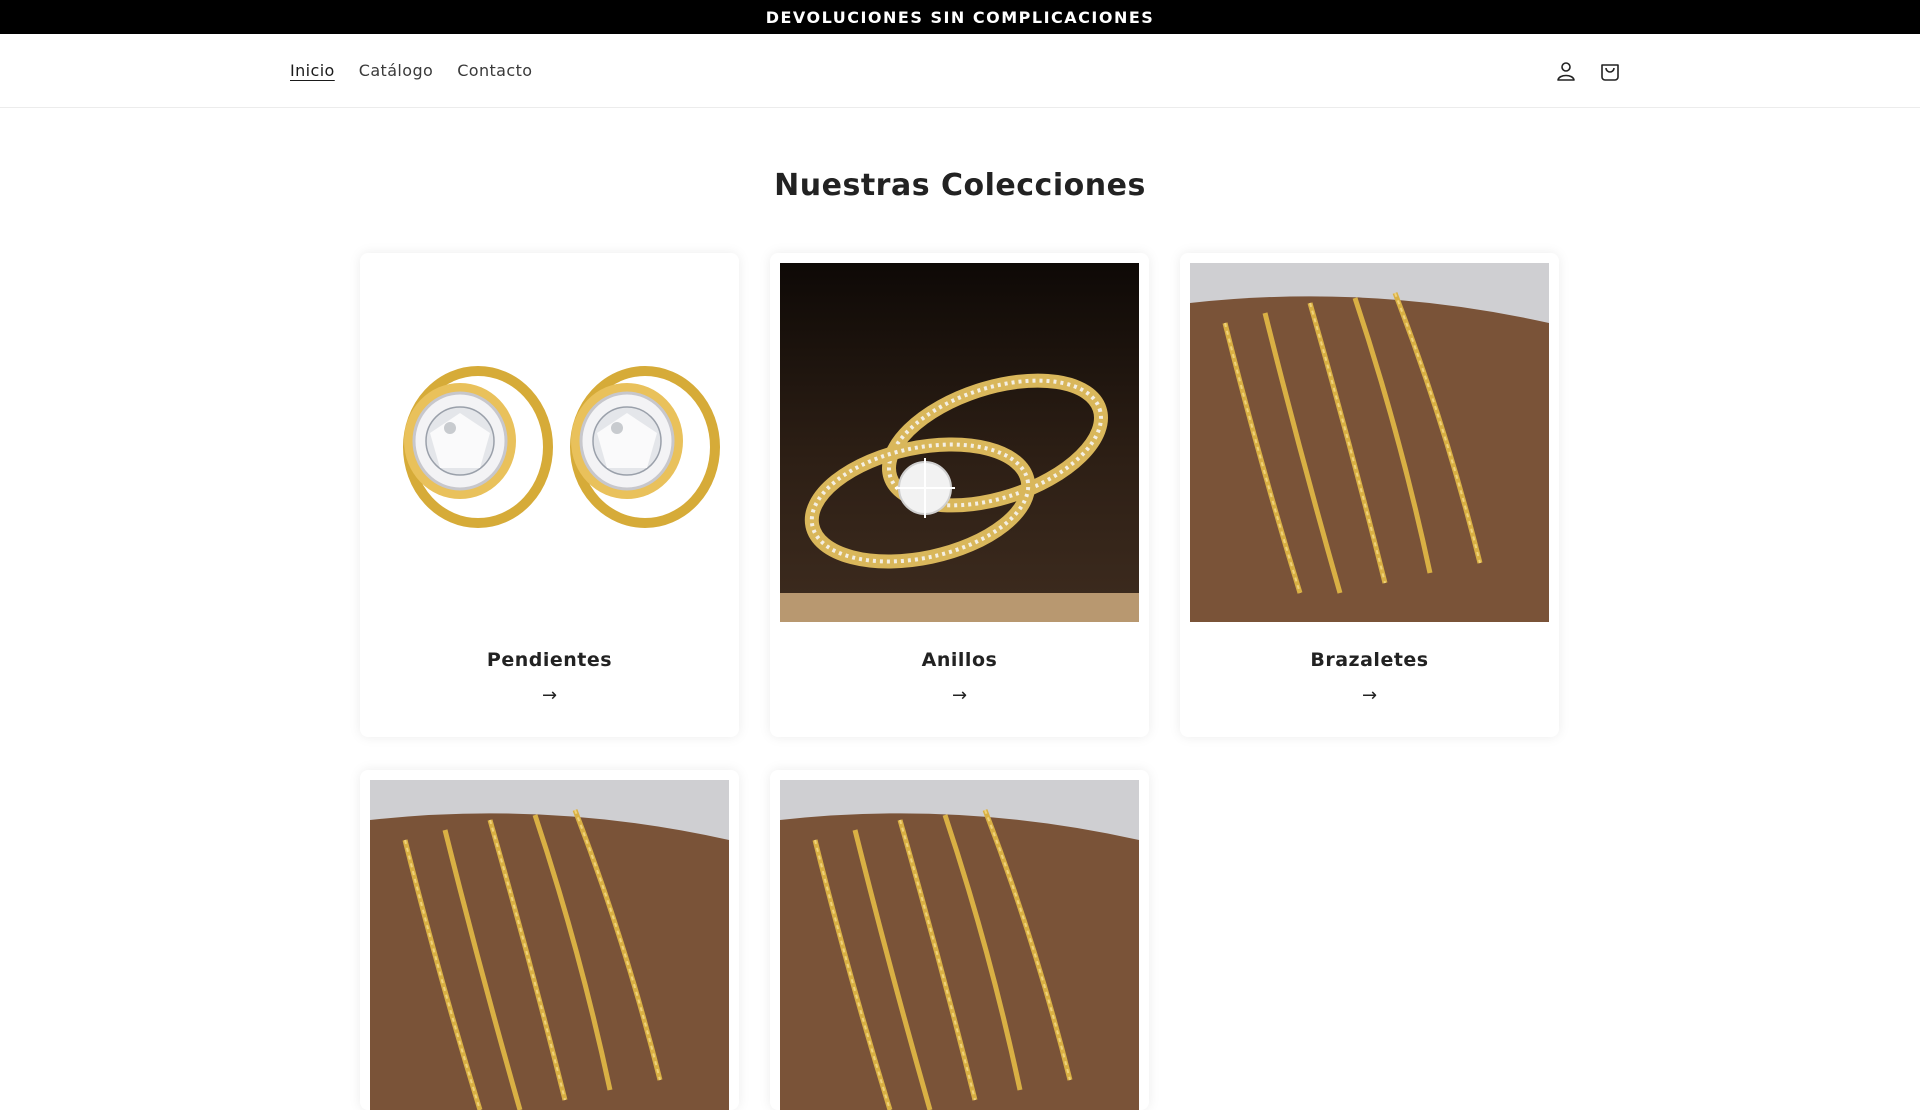 The width and height of the screenshot is (1920, 1110). Describe the element at coordinates (396, 70) in the screenshot. I see `nav-item-catalogo: Catálogo` at that location.